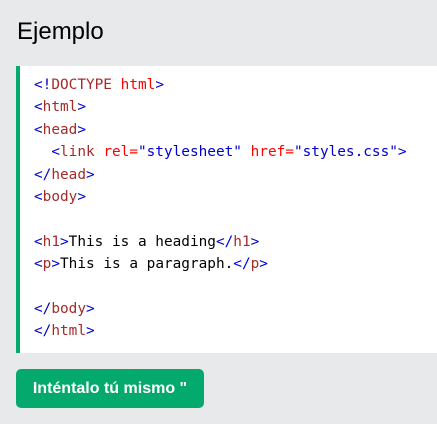  Describe the element at coordinates (272, 152) in the screenshot. I see `attribute-name-token: href=` at that location.